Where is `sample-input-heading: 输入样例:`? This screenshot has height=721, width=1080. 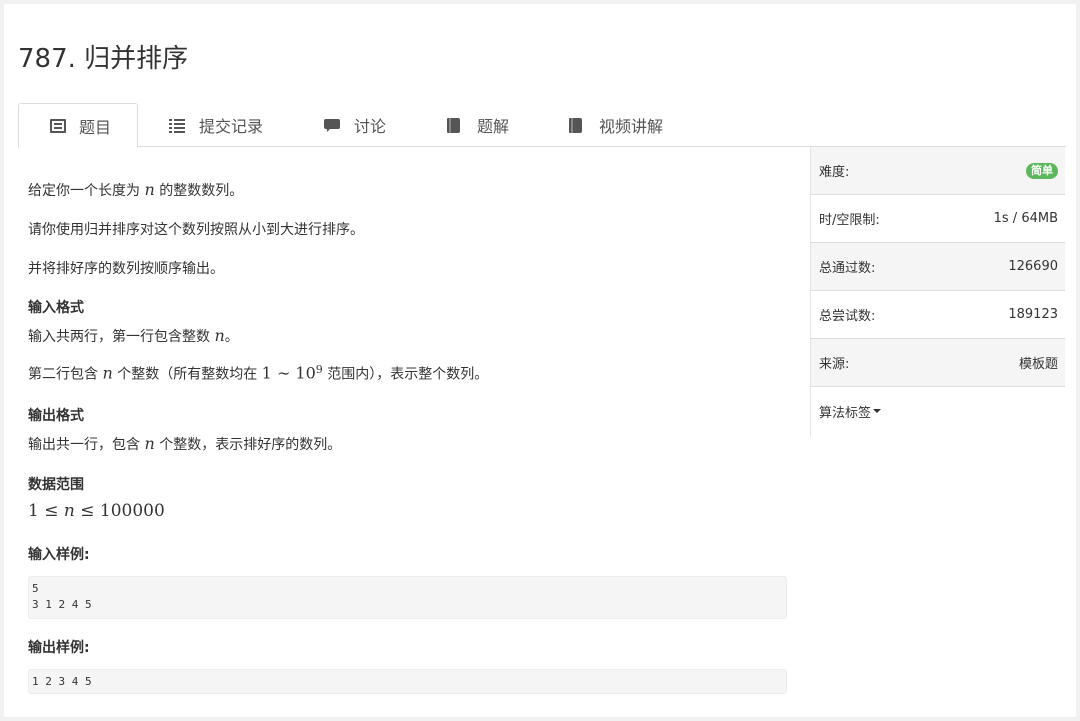 sample-input-heading: 输入样例: is located at coordinates (59, 555).